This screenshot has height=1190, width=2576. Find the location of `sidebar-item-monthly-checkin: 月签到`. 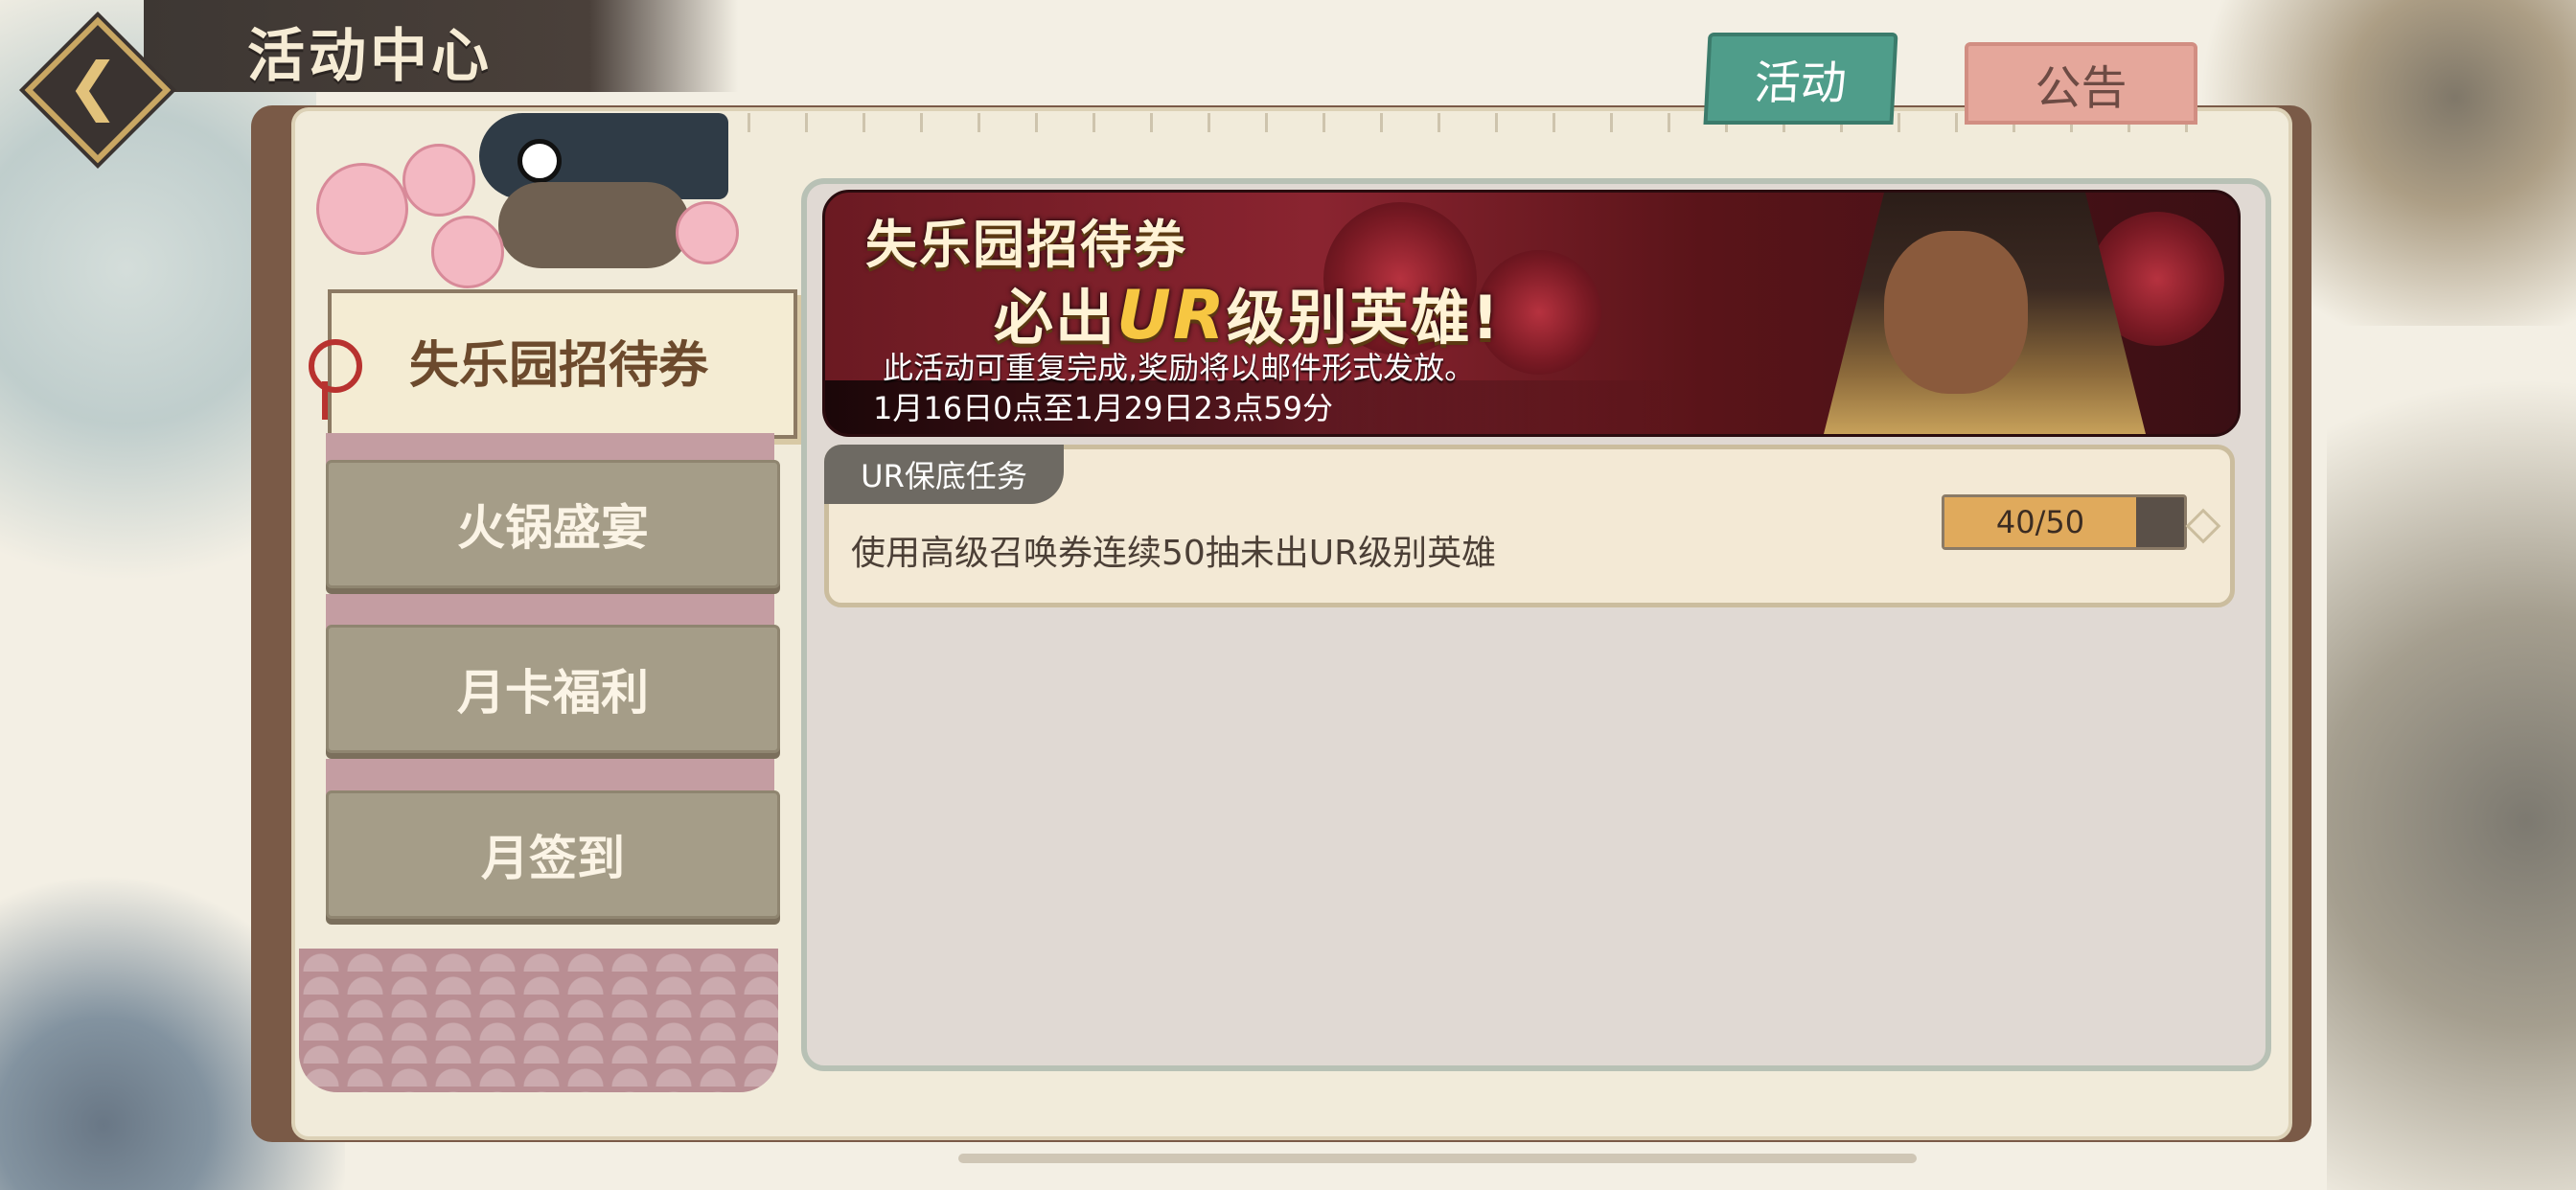

sidebar-item-monthly-checkin: 月签到 is located at coordinates (553, 855).